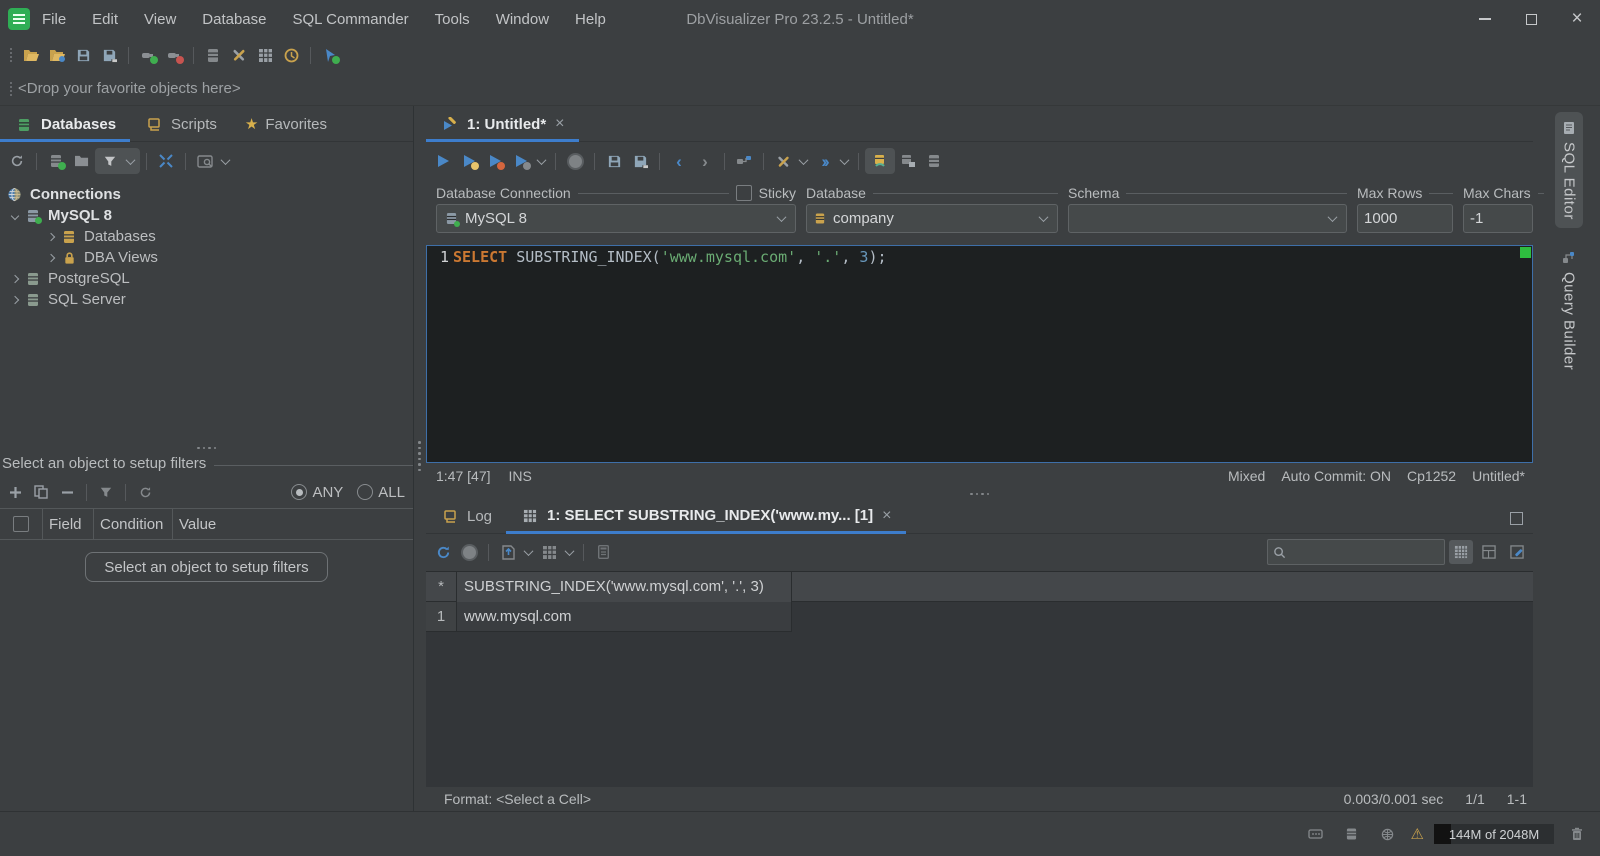 The image size is (1600, 856). What do you see at coordinates (1485, 19) in the screenshot?
I see `minimize-button` at bounding box center [1485, 19].